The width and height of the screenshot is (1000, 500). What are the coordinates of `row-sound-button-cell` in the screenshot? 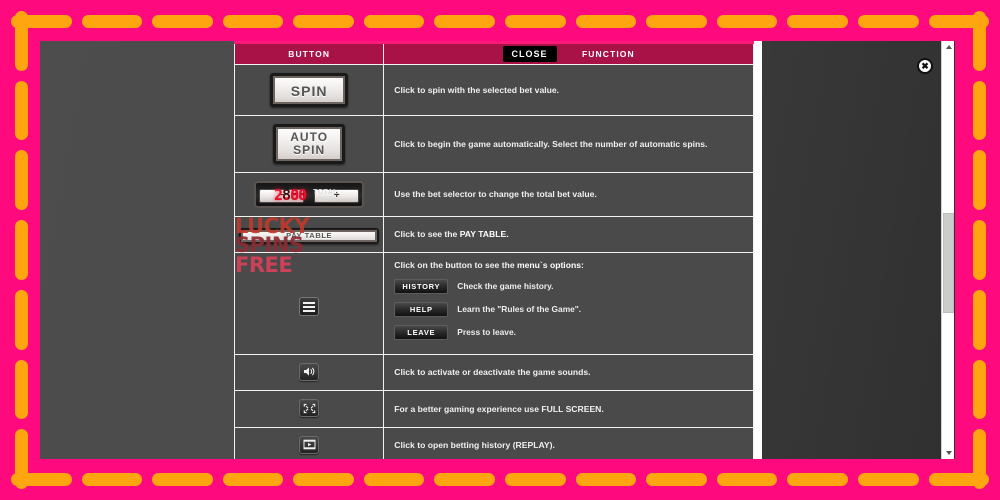 It's located at (309, 372).